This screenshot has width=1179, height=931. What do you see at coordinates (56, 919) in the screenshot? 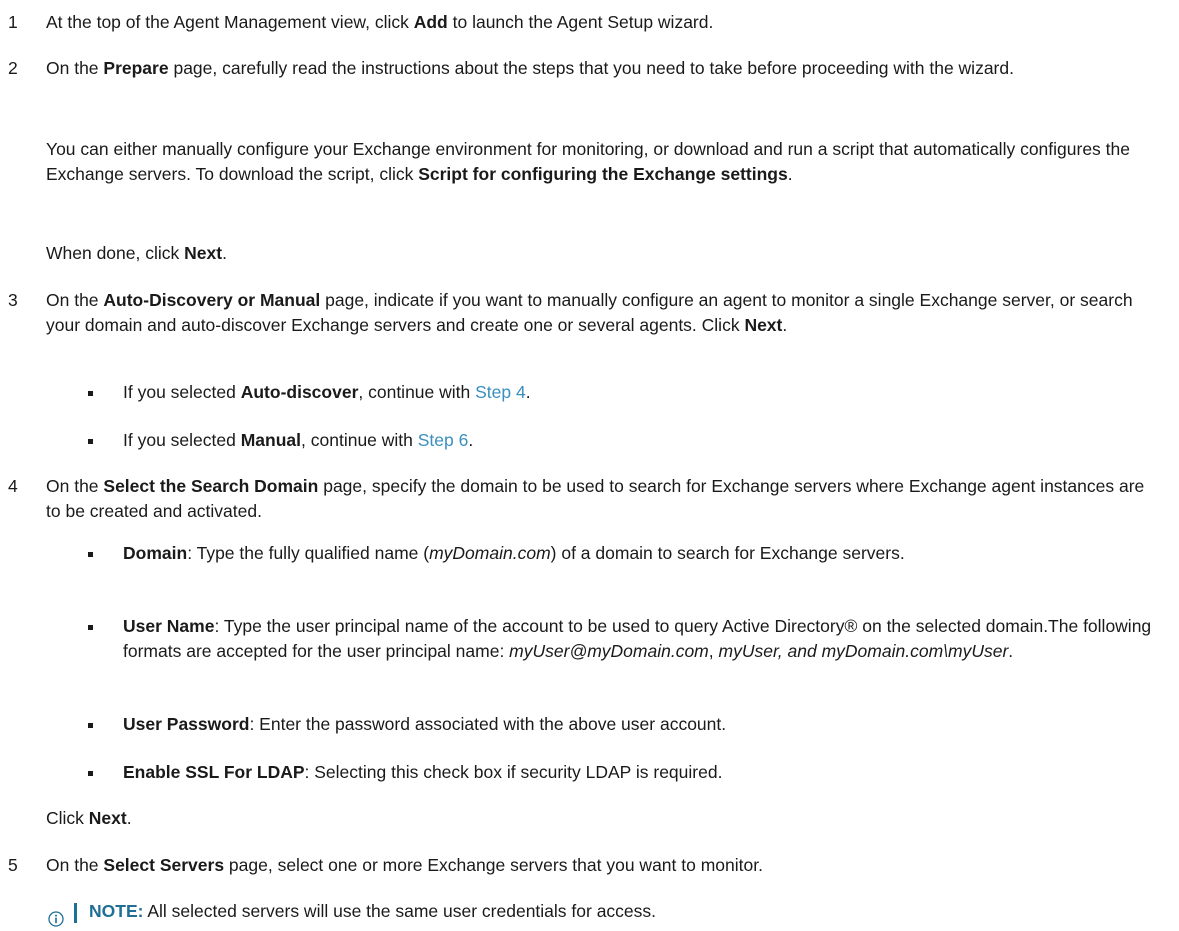
I see `info-icon` at bounding box center [56, 919].